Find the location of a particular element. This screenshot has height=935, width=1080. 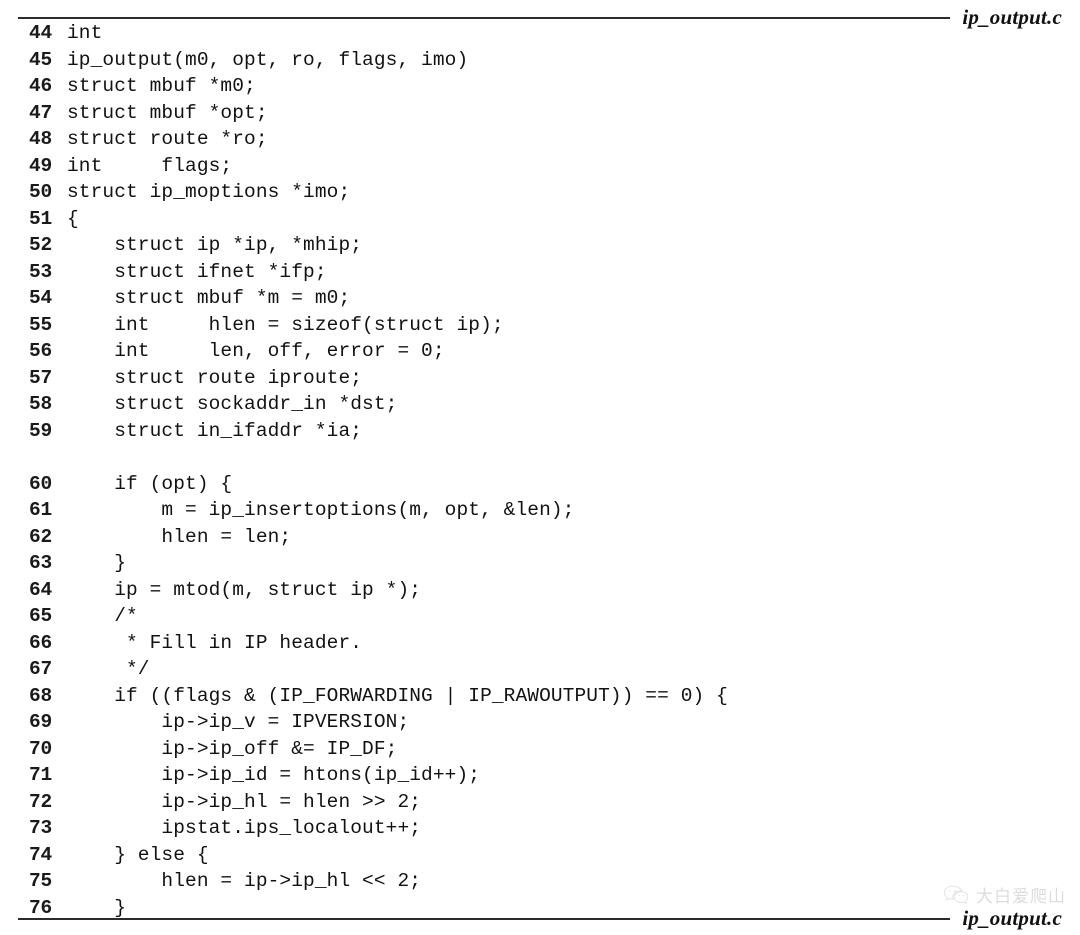

line-number: 63 is located at coordinates (41, 563).